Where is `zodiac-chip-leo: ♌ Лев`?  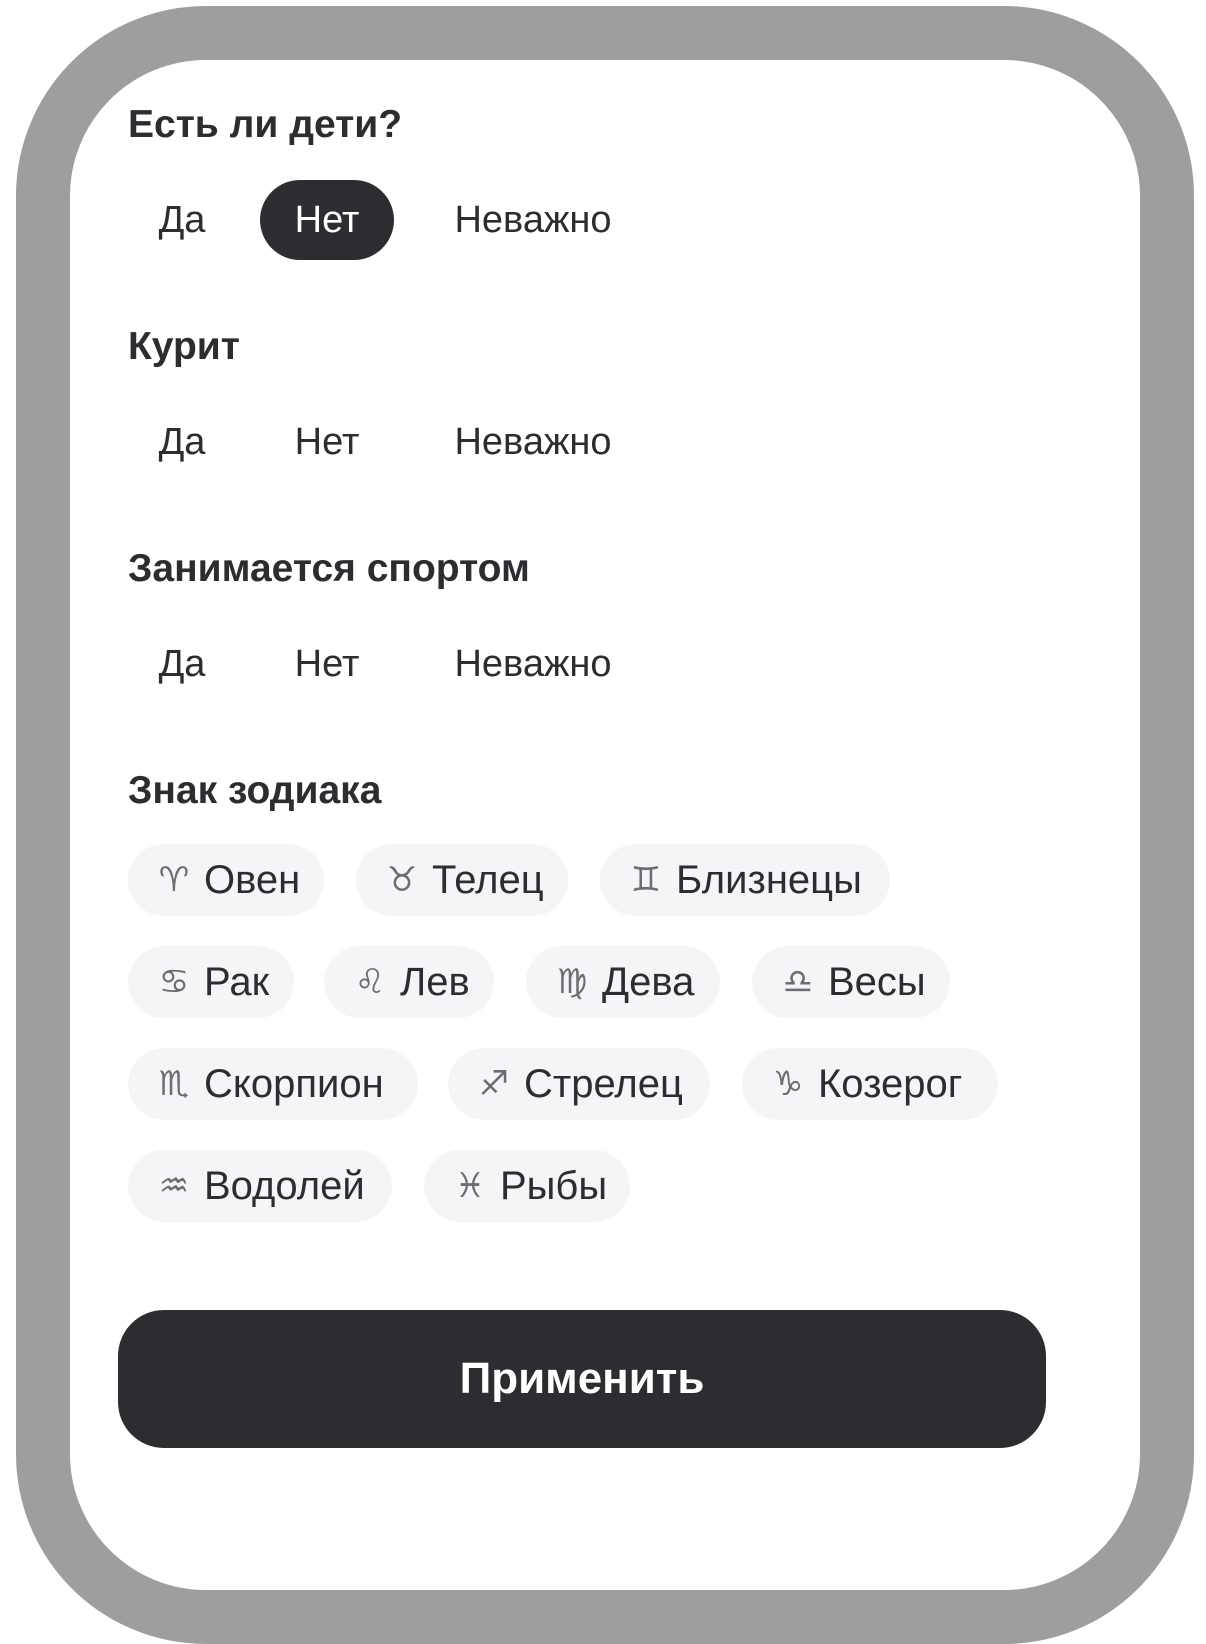
zodiac-chip-leo: ♌ Лев is located at coordinates (409, 982).